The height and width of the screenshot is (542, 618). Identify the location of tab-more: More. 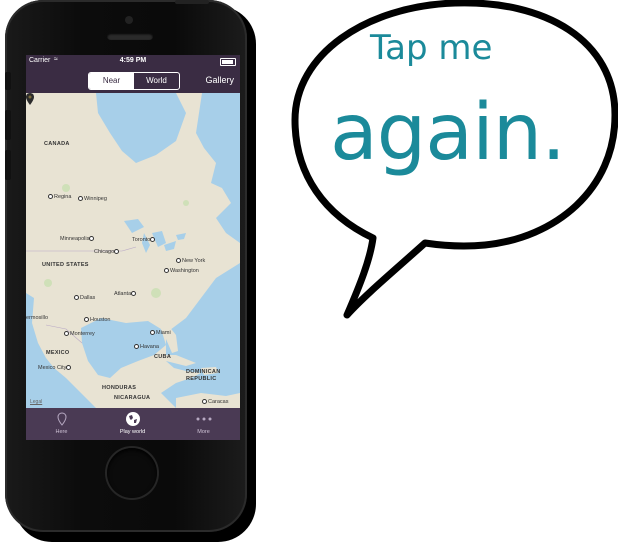
(203, 424).